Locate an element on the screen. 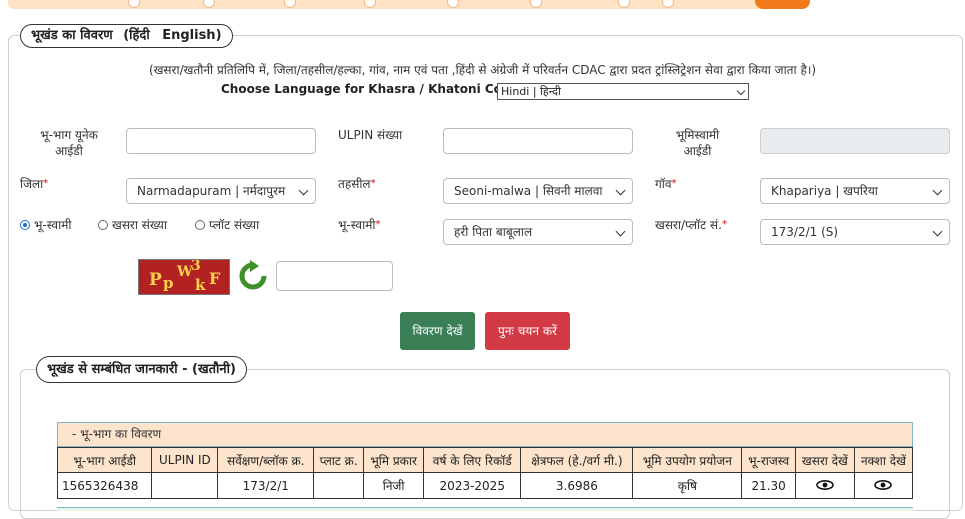 Image resolution: width=965 pixels, height=519 pixels. radio-plot-label: प्लॉट संख्या is located at coordinates (234, 225).